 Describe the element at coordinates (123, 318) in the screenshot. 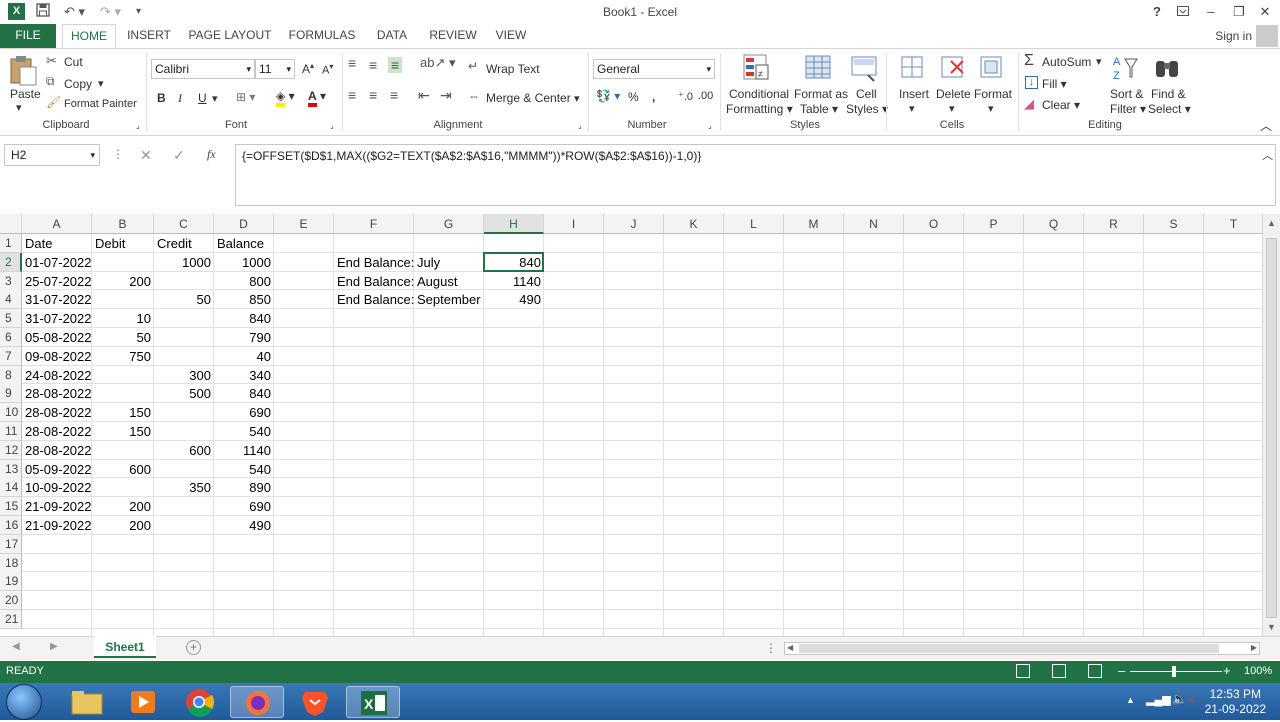

I see `data-cell: 10` at that location.